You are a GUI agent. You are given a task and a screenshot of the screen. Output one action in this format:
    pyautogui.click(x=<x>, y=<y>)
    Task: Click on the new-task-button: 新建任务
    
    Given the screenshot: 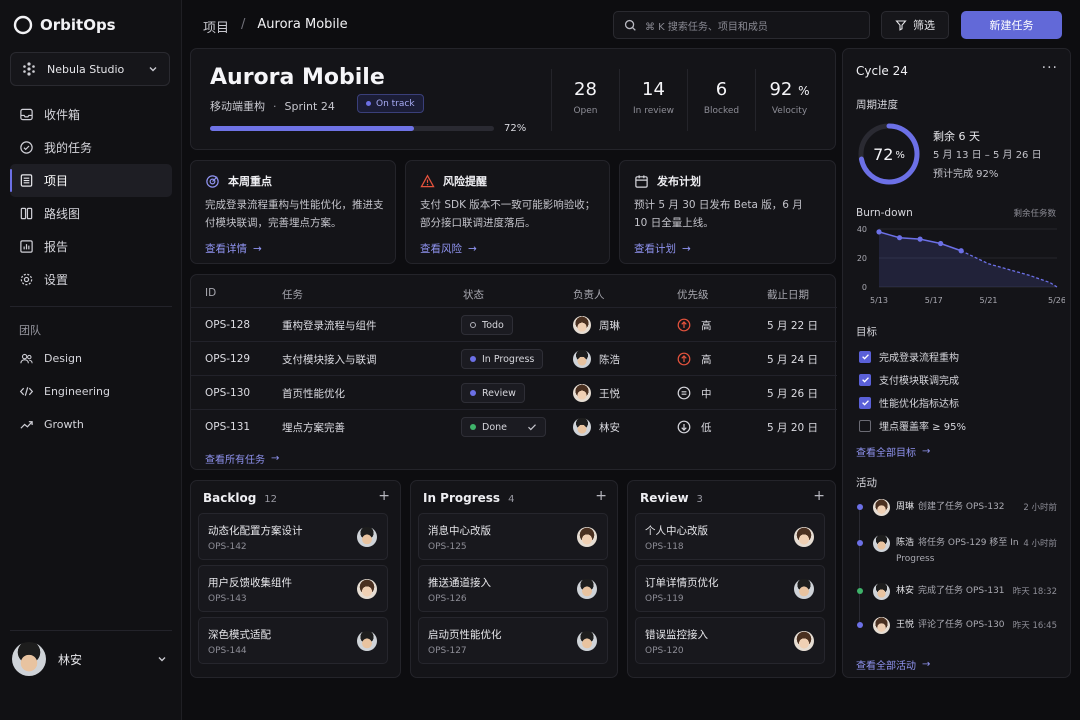 What is the action you would take?
    pyautogui.click(x=1011, y=25)
    